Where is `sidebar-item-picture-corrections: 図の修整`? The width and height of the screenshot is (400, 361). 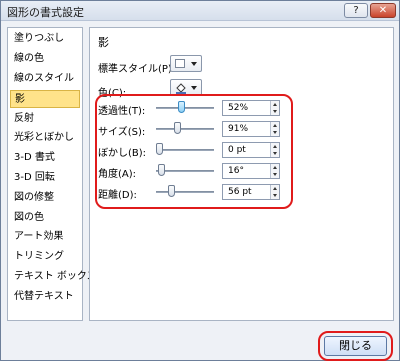
sidebar-item-picture-corrections: 図の修整 is located at coordinates (45, 198).